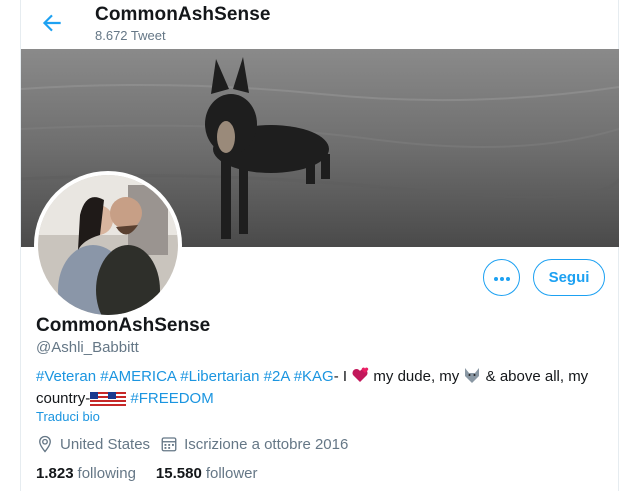 The image size is (635, 491). I want to click on two-hearts-emoji-icon, so click(360, 377).